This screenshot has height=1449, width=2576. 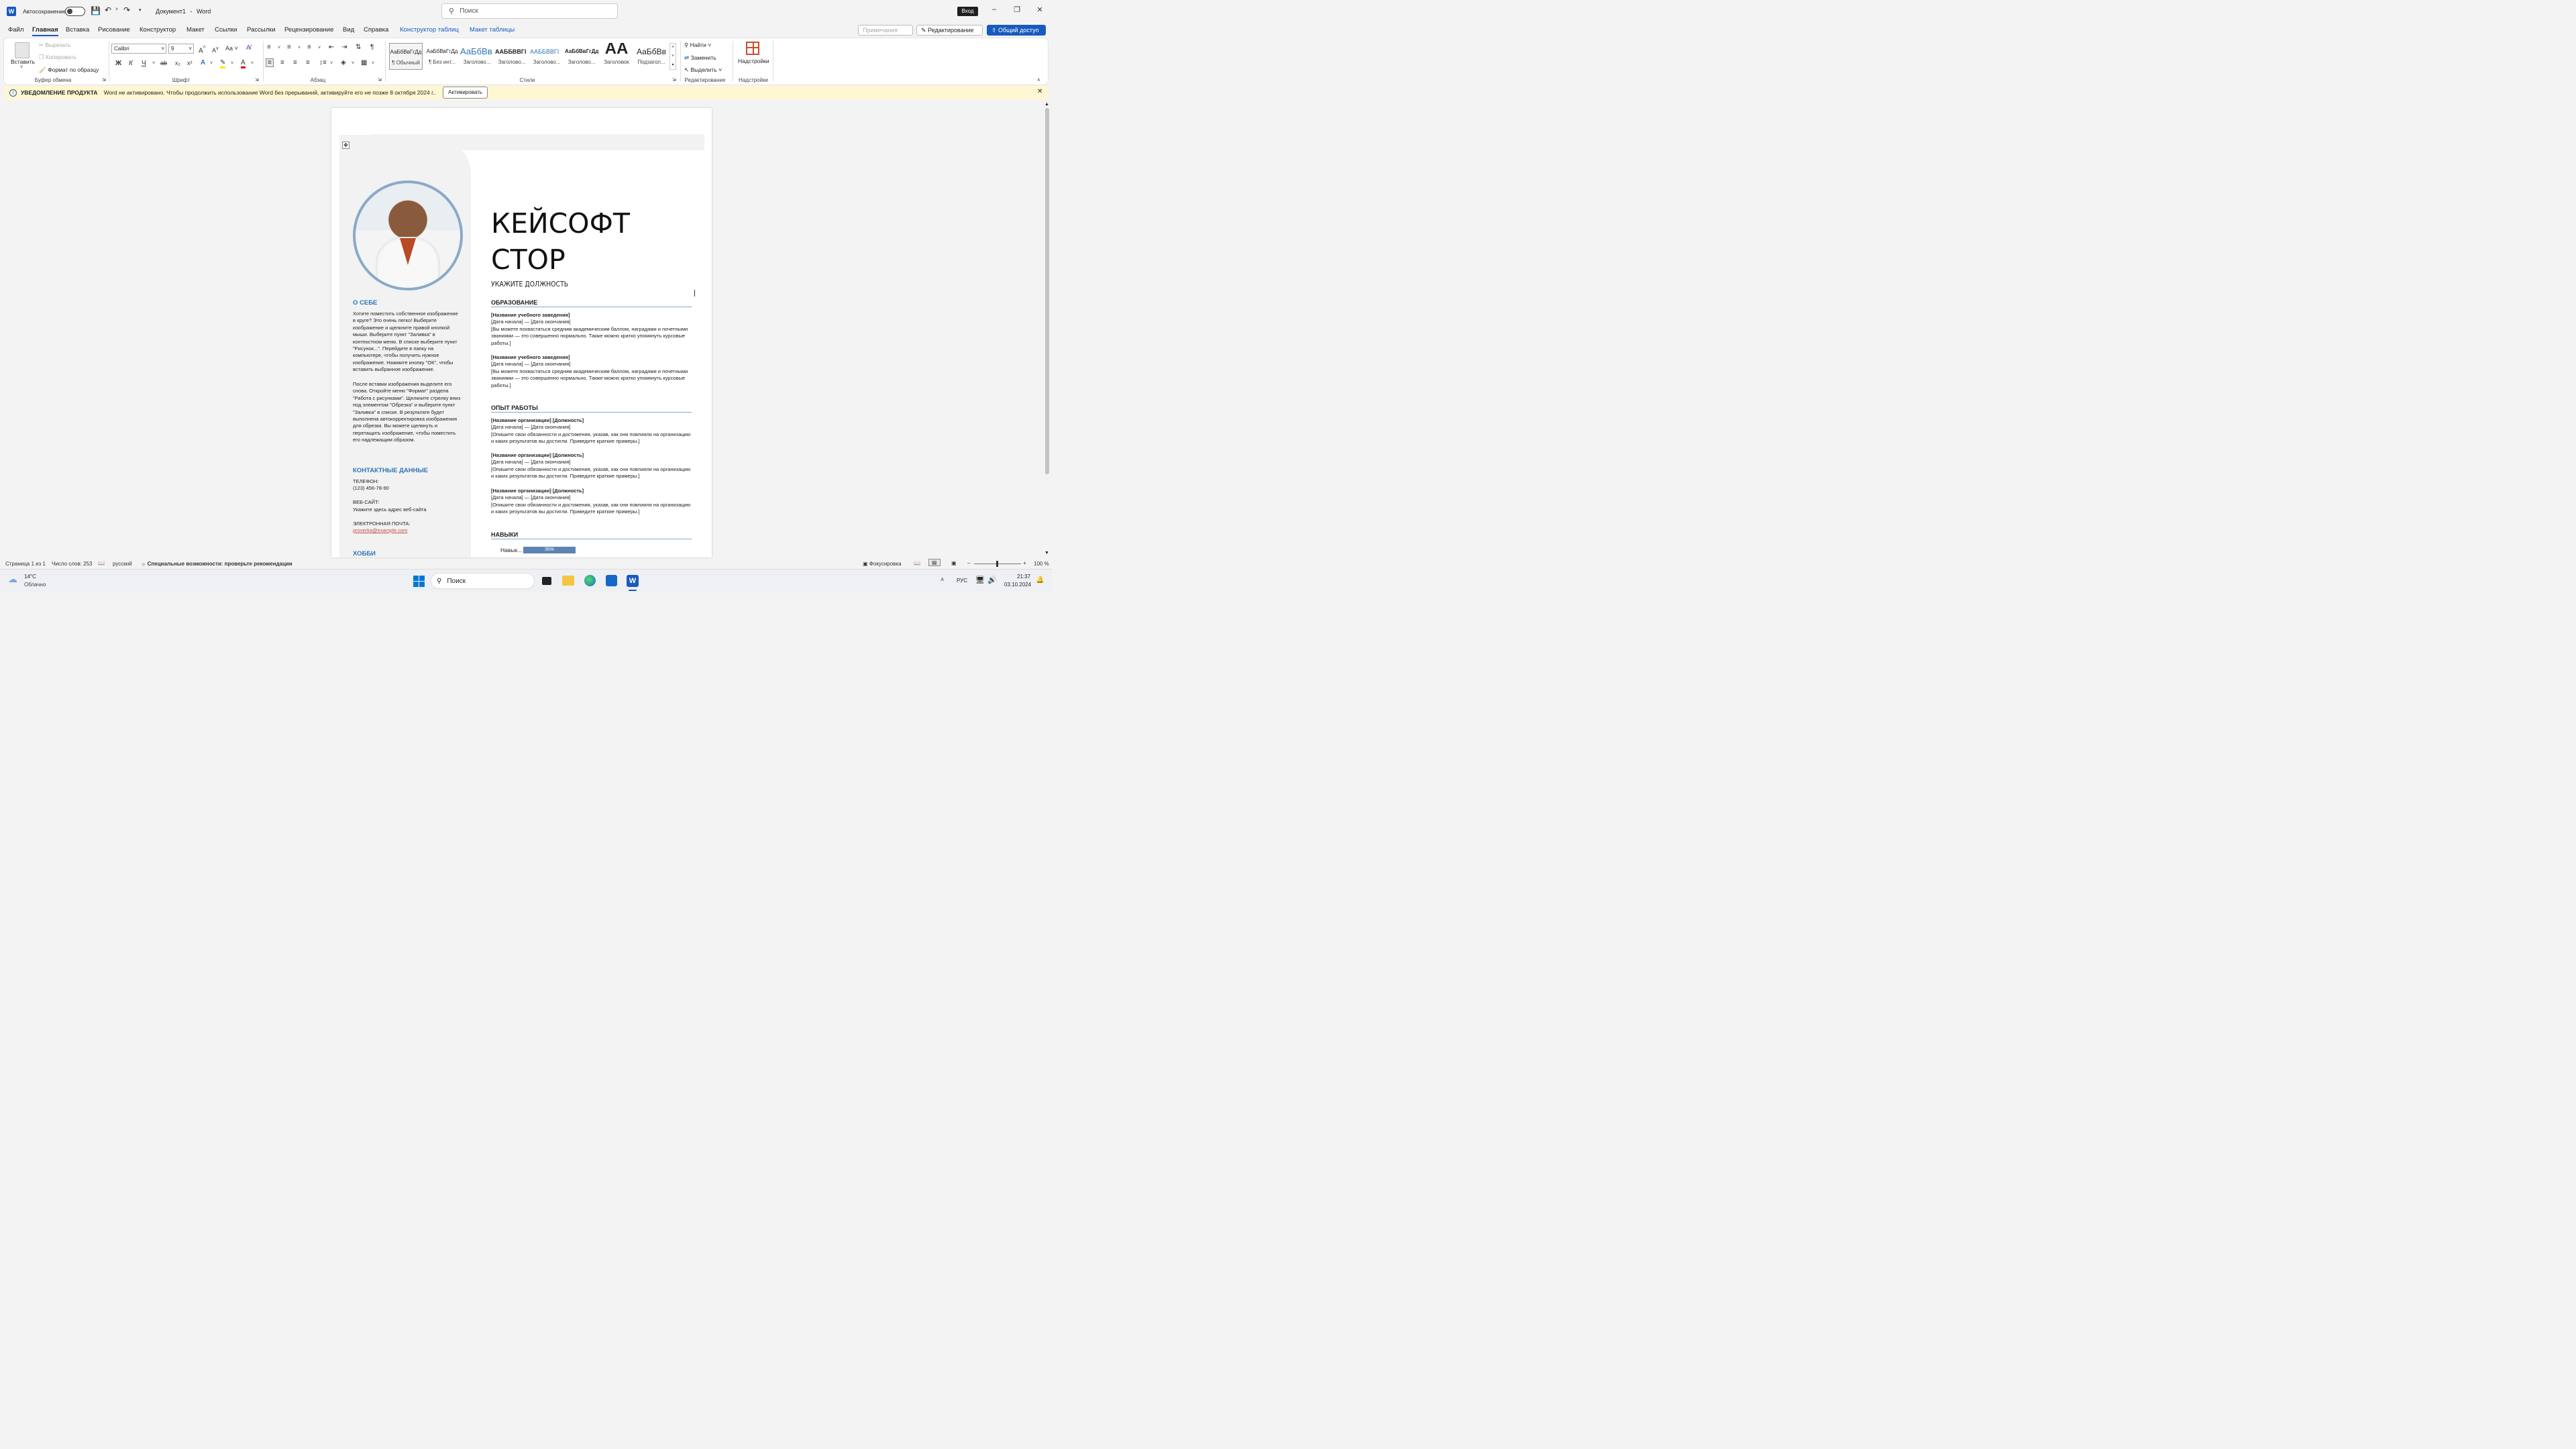 I want to click on tab-review: Рецензирование, so click(x=308, y=30).